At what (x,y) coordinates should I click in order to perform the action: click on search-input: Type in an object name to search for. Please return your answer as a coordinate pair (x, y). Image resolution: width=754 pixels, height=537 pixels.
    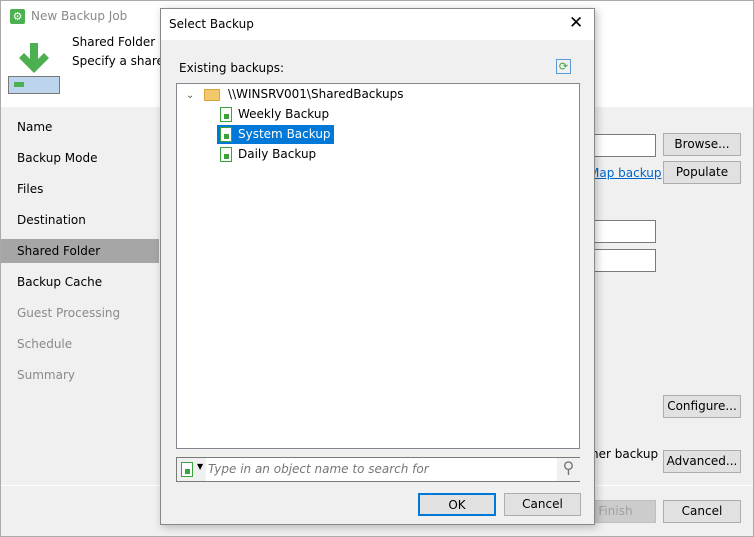
    Looking at the image, I should click on (318, 469).